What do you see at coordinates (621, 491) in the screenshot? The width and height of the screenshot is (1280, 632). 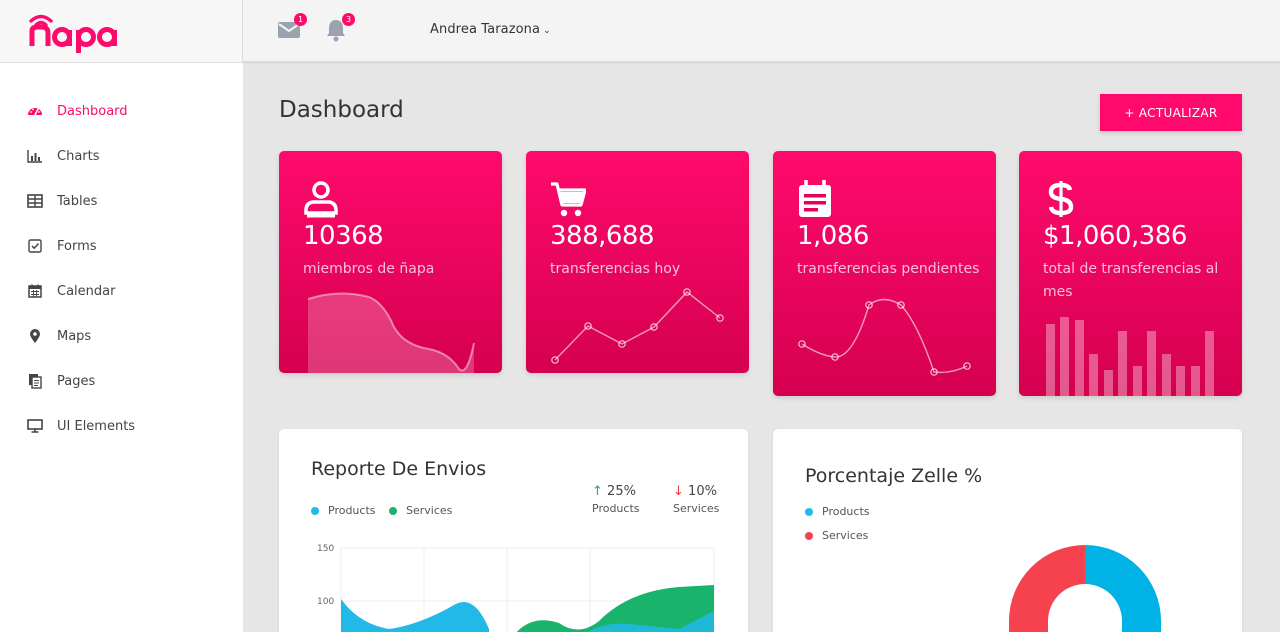 I see `trend-percent: 25%` at bounding box center [621, 491].